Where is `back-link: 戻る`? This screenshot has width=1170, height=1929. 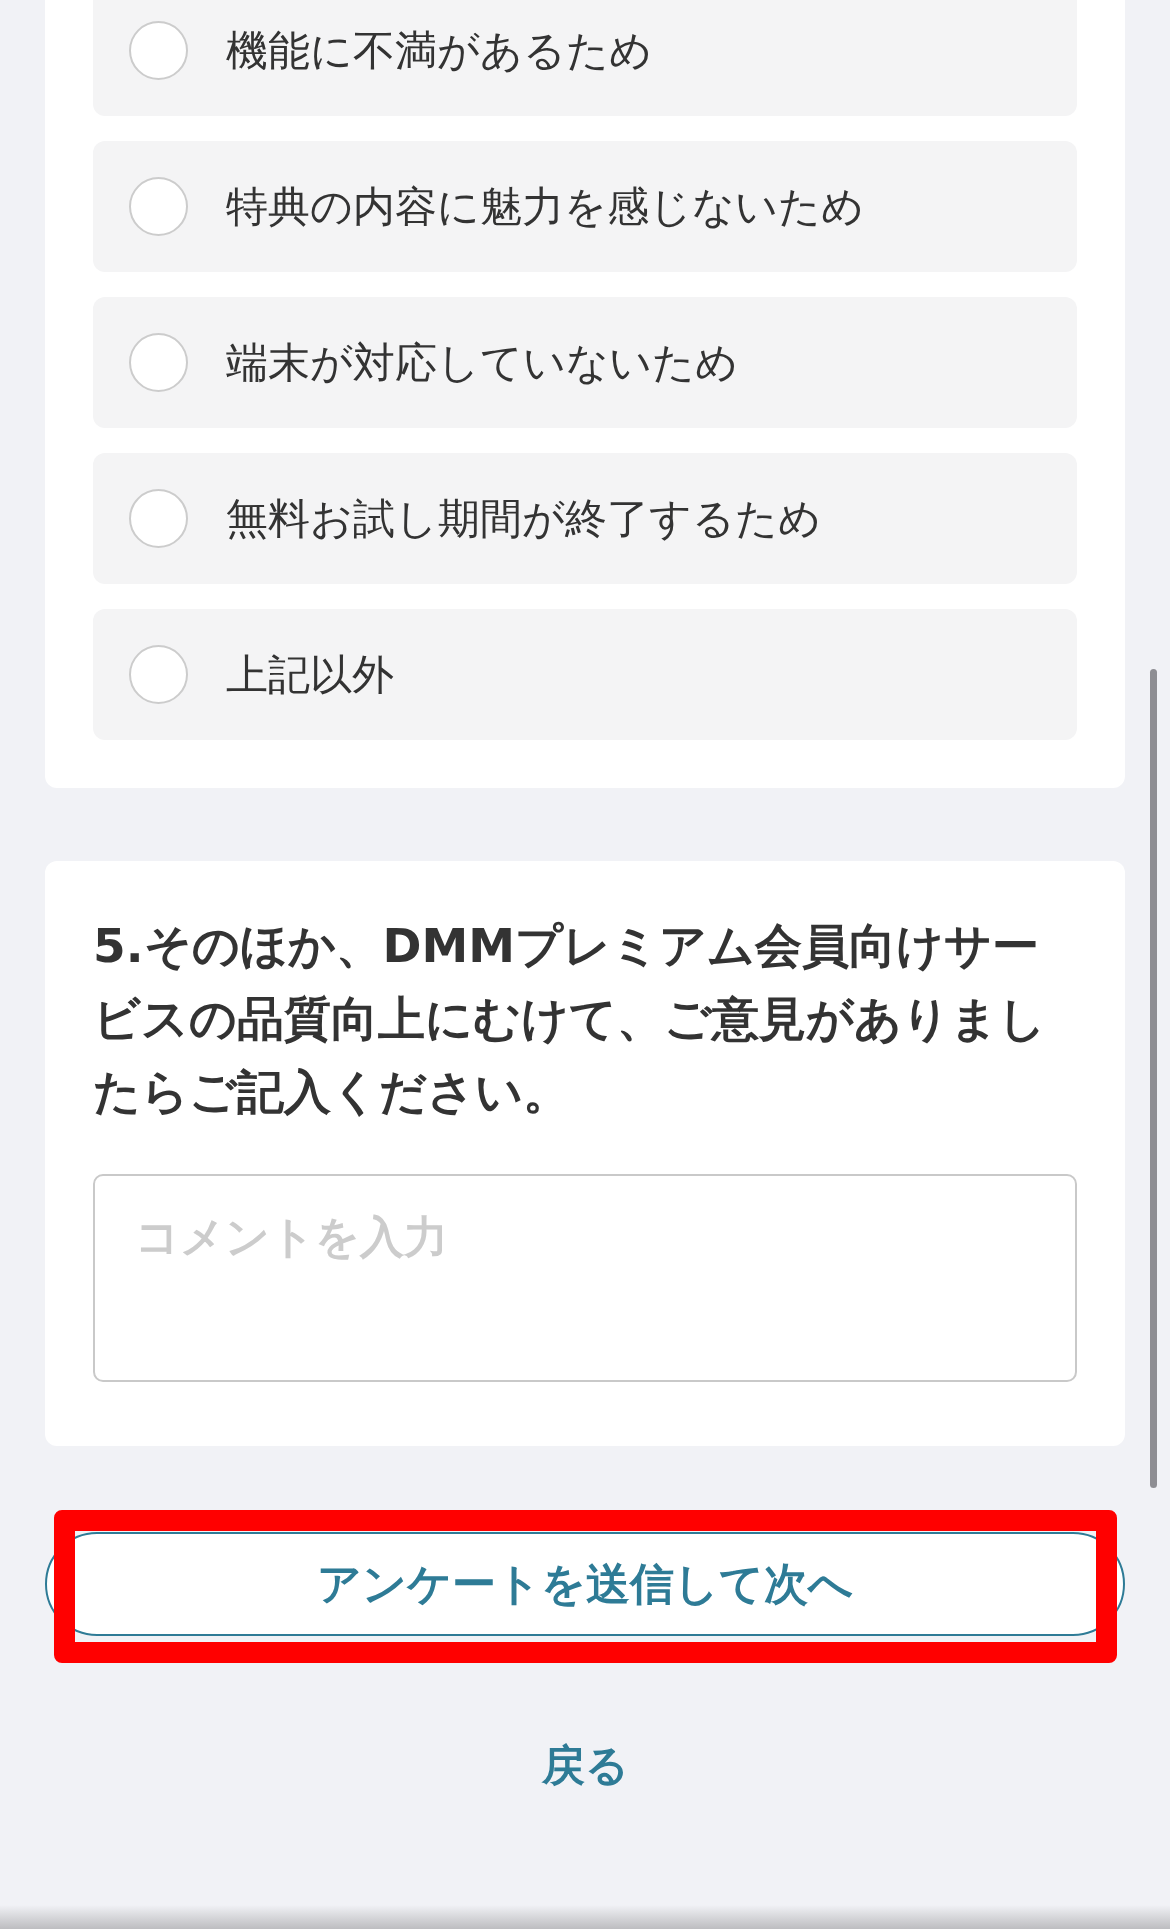 back-link: 戻る is located at coordinates (585, 1765).